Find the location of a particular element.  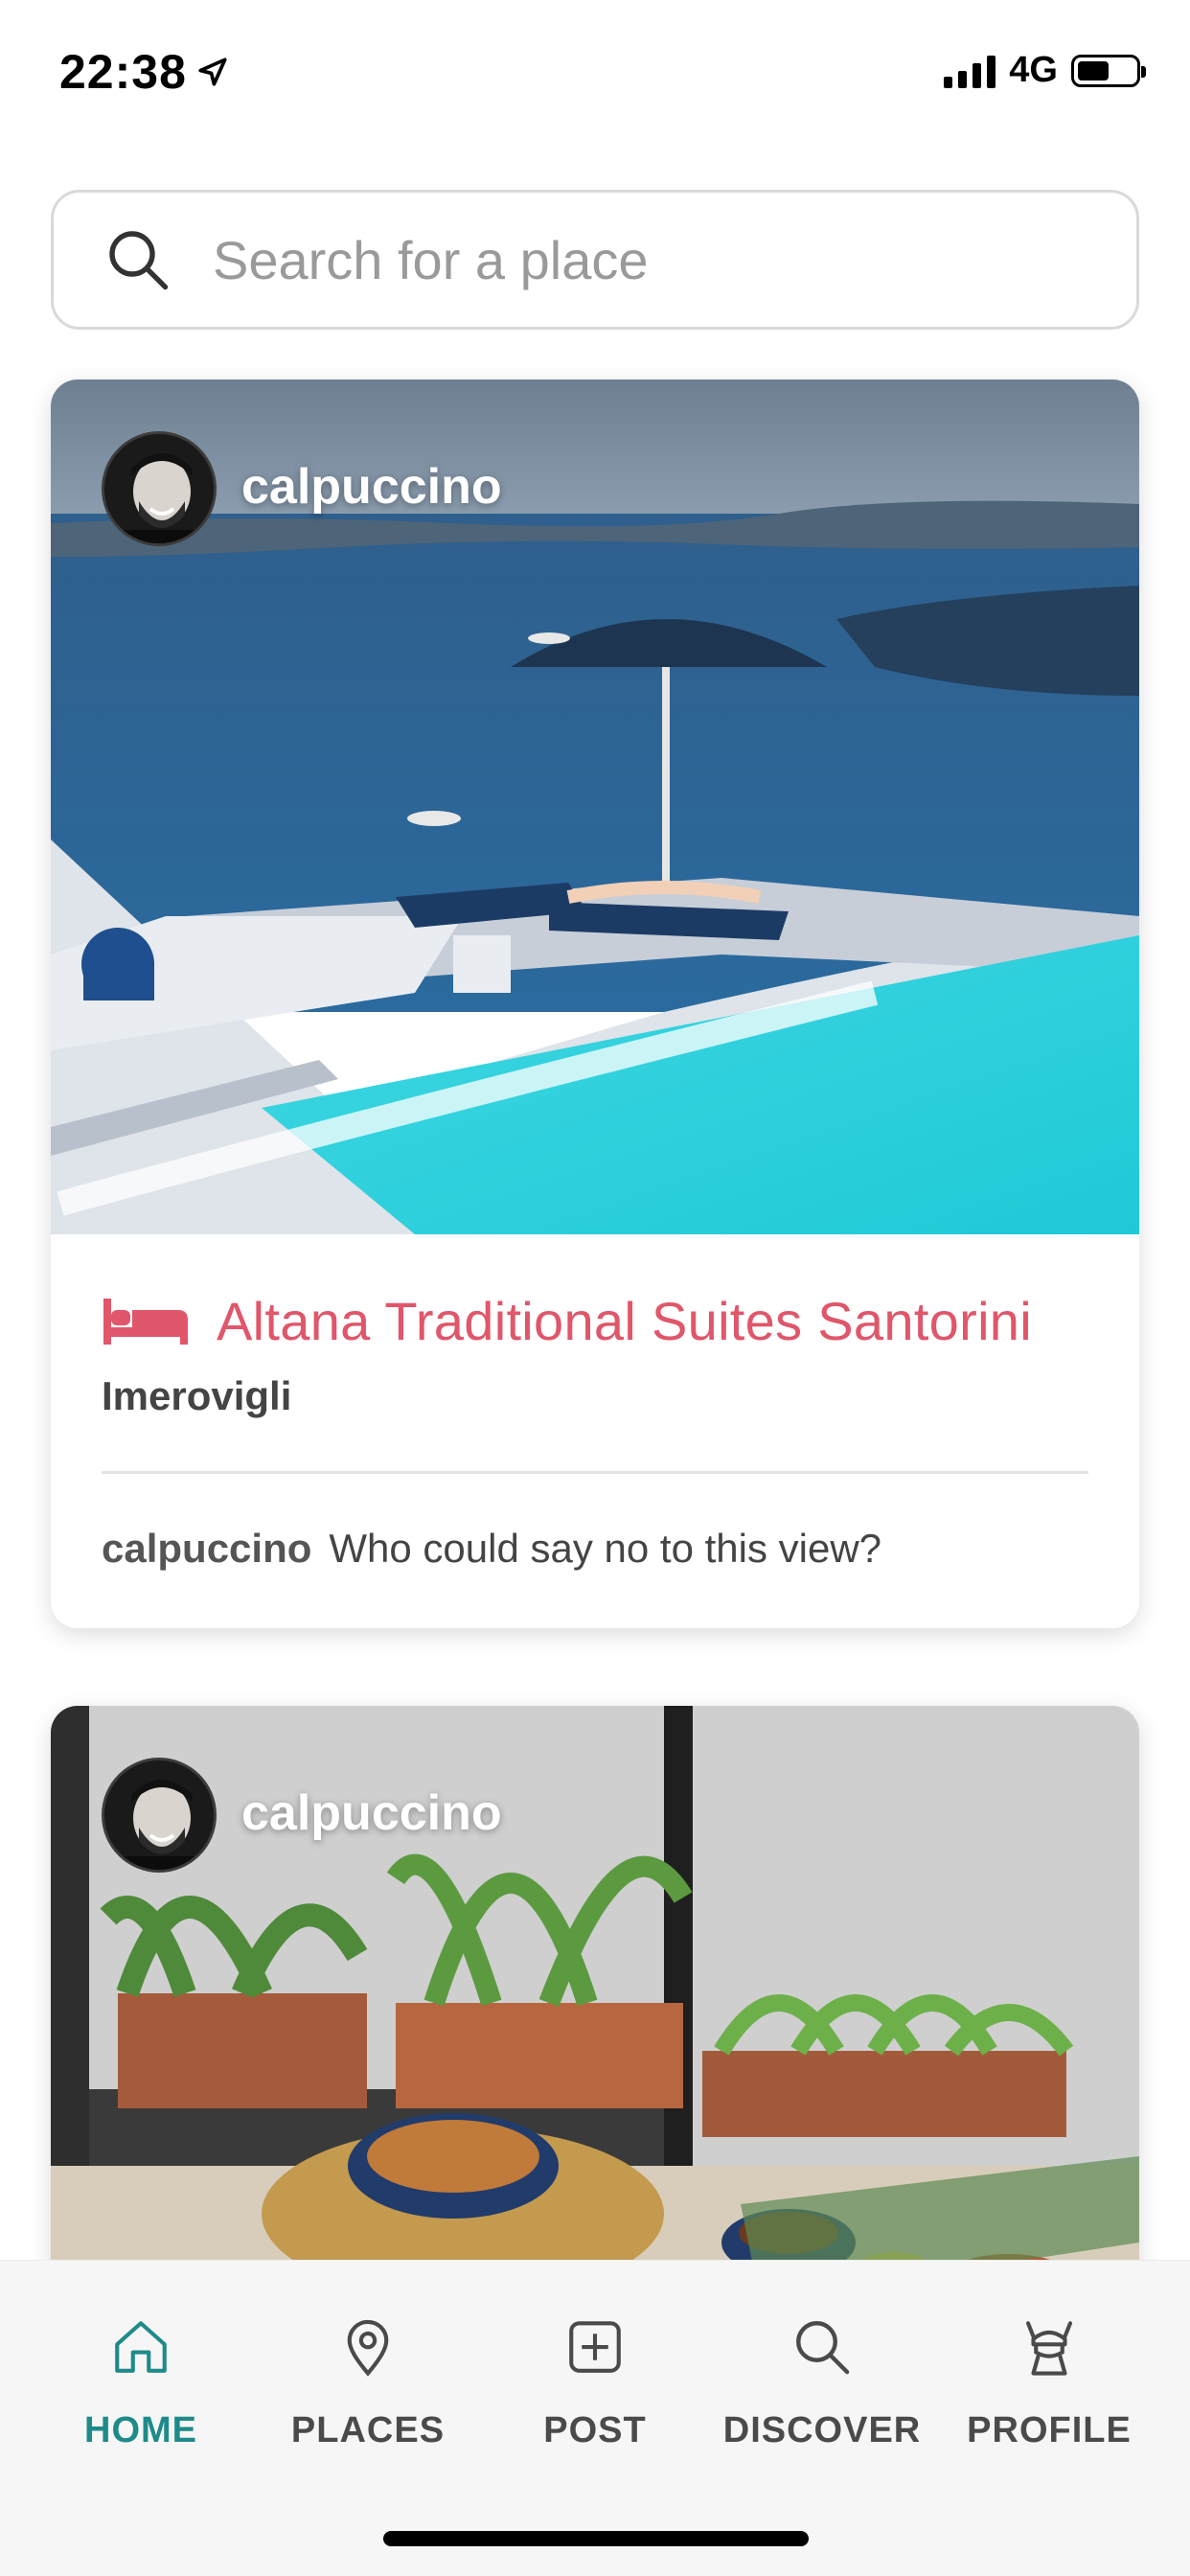

tab-places: PLACES is located at coordinates (368, 2380).